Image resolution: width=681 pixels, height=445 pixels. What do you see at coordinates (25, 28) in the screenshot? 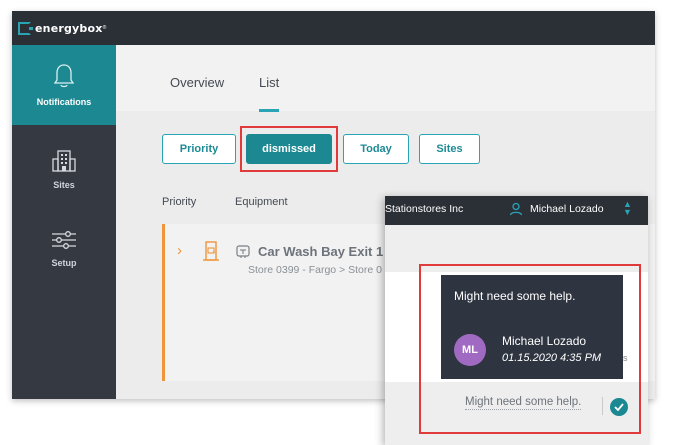
I see `logo-mark-icon` at bounding box center [25, 28].